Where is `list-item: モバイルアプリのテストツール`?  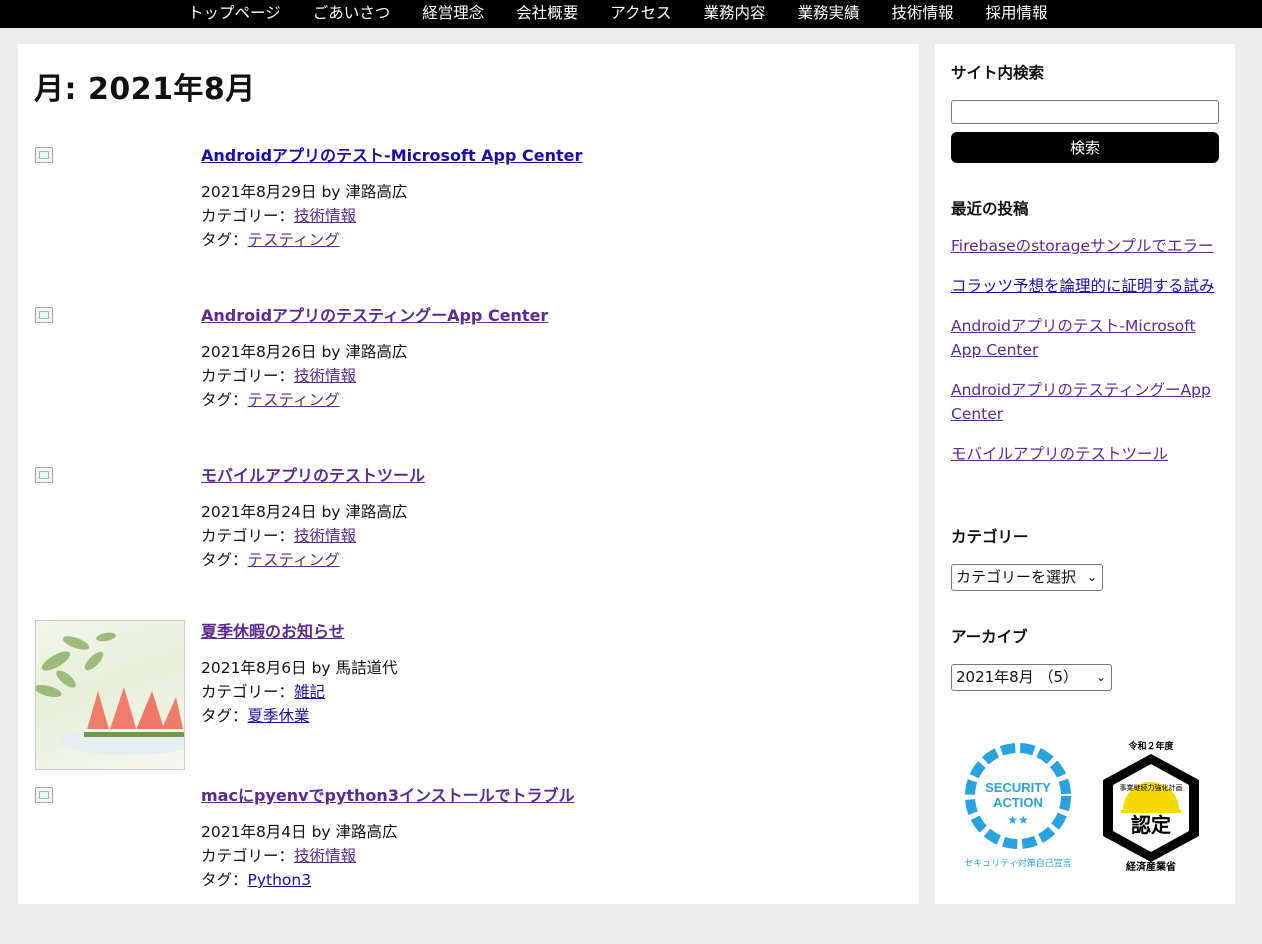 list-item: モバイルアプリのテストツール is located at coordinates (1085, 454).